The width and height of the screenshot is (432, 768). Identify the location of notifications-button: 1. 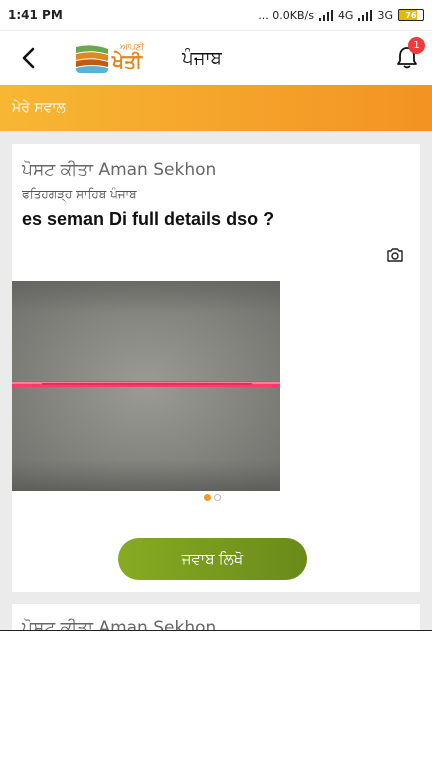
(408, 55).